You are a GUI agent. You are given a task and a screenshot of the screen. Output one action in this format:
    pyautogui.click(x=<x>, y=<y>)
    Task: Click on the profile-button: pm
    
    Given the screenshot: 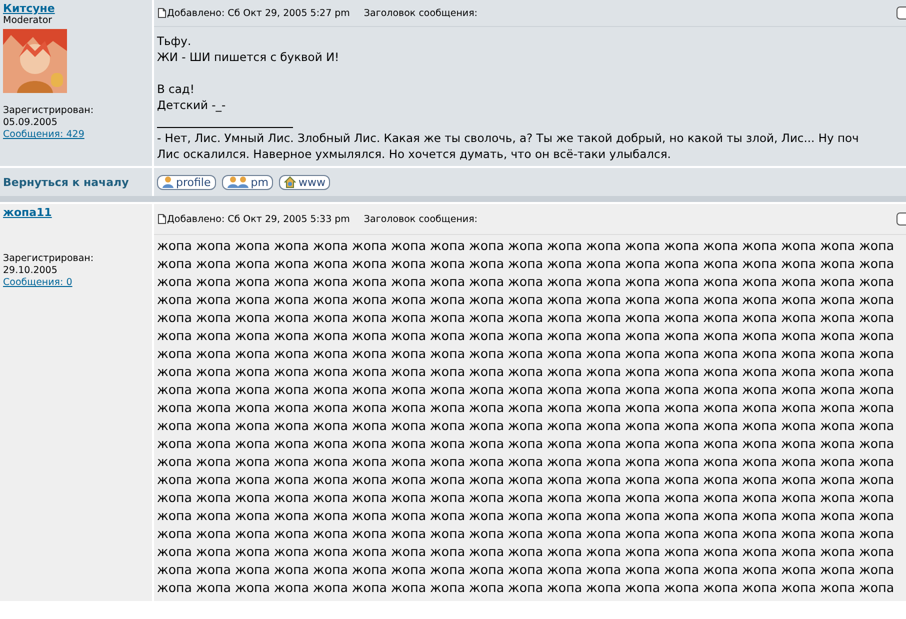 What is the action you would take?
    pyautogui.click(x=248, y=182)
    